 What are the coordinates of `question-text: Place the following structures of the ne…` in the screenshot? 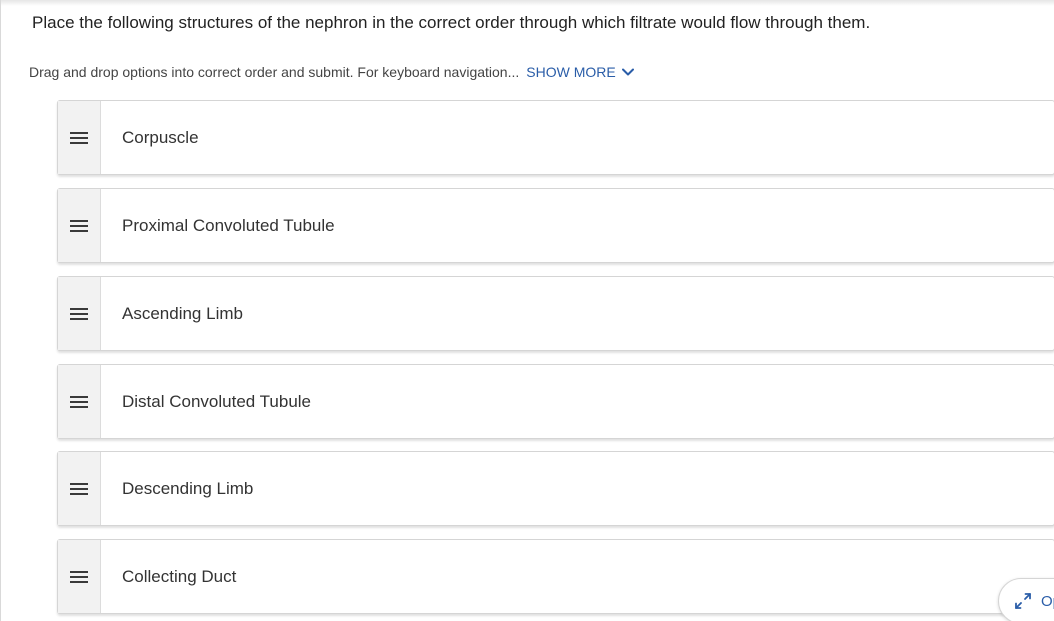 It's located at (451, 22).